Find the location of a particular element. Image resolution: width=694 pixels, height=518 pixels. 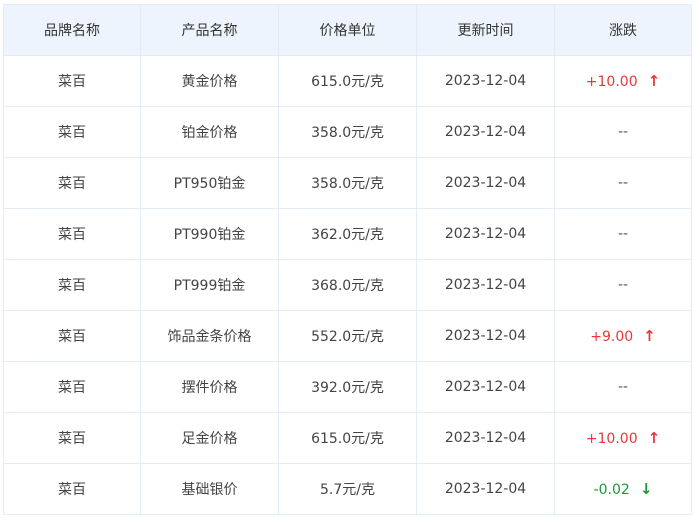

header-row: 品牌名称 产品名称 价格单位 更新时间 涨跌 is located at coordinates (347, 30).